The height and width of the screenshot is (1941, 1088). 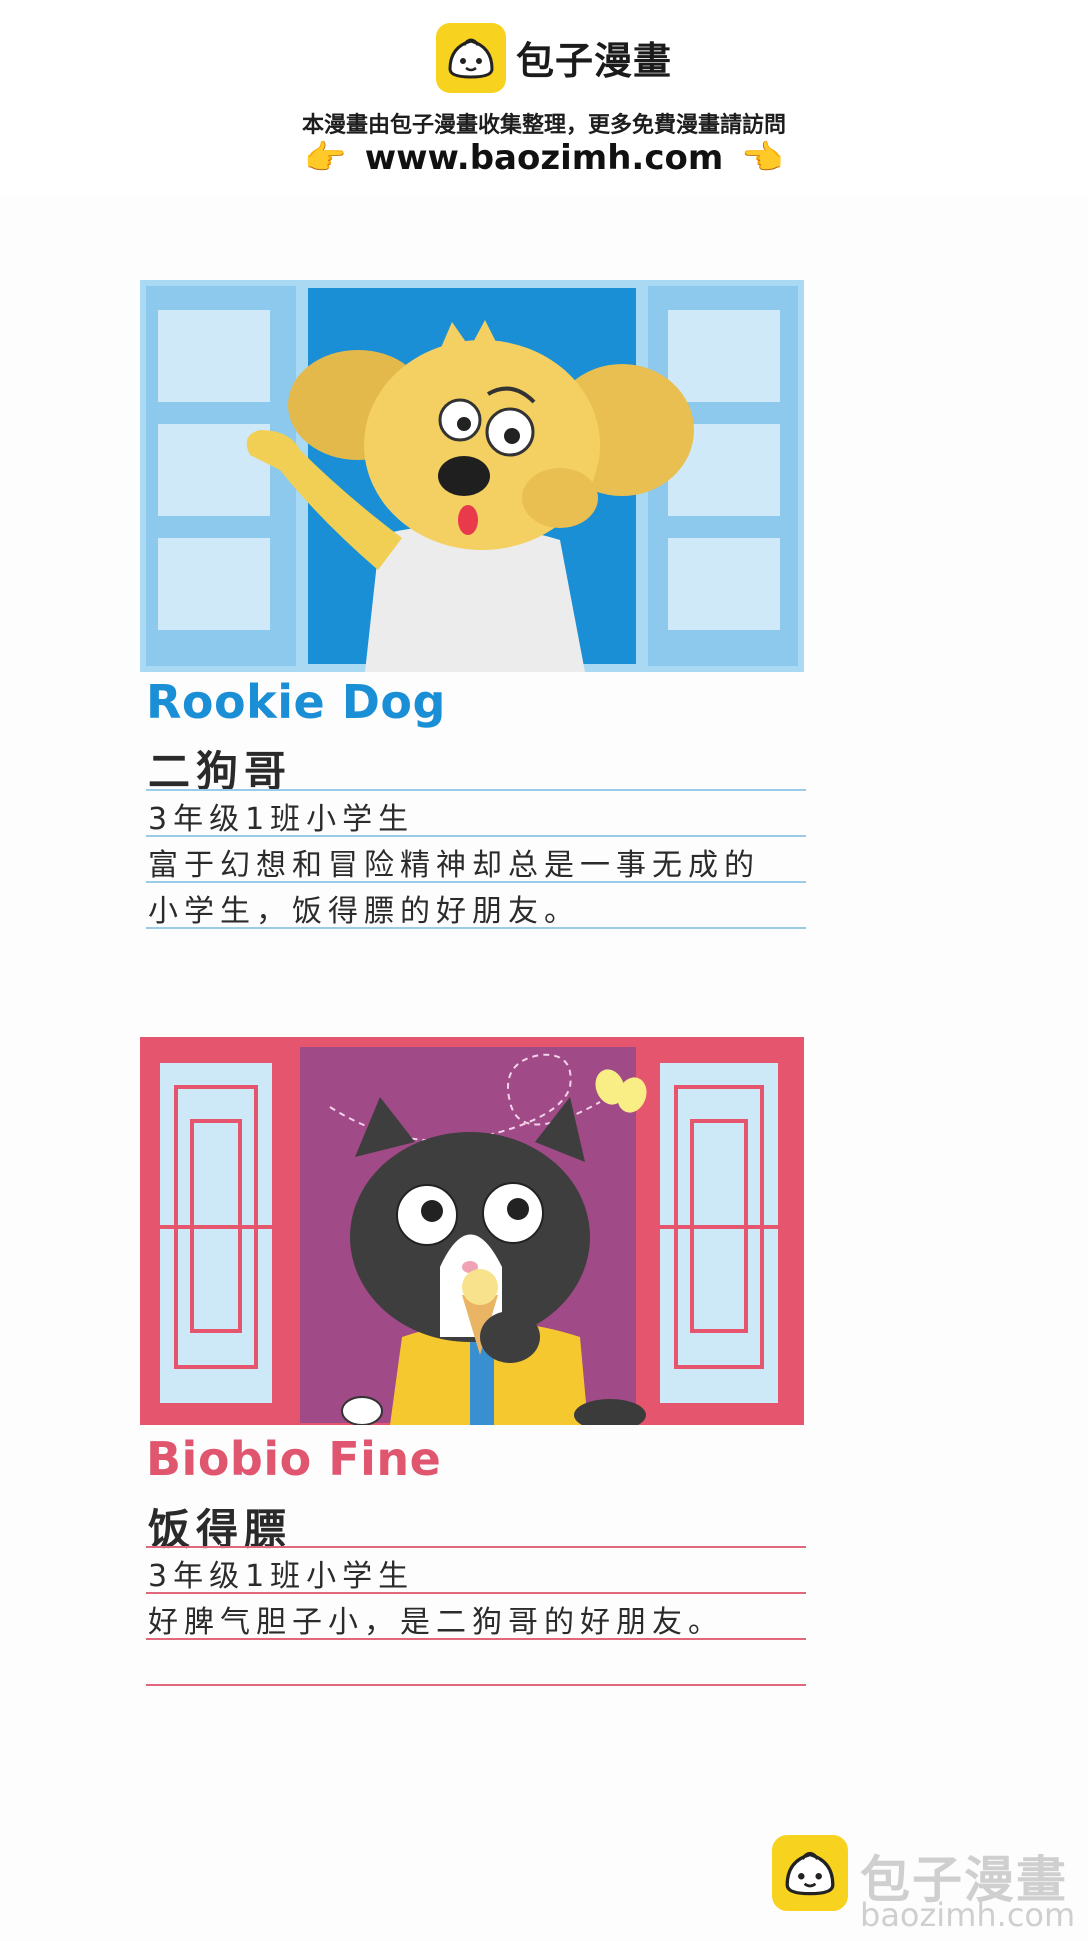 What do you see at coordinates (294, 1459) in the screenshot?
I see `character-name-en: Biobio Fine` at bounding box center [294, 1459].